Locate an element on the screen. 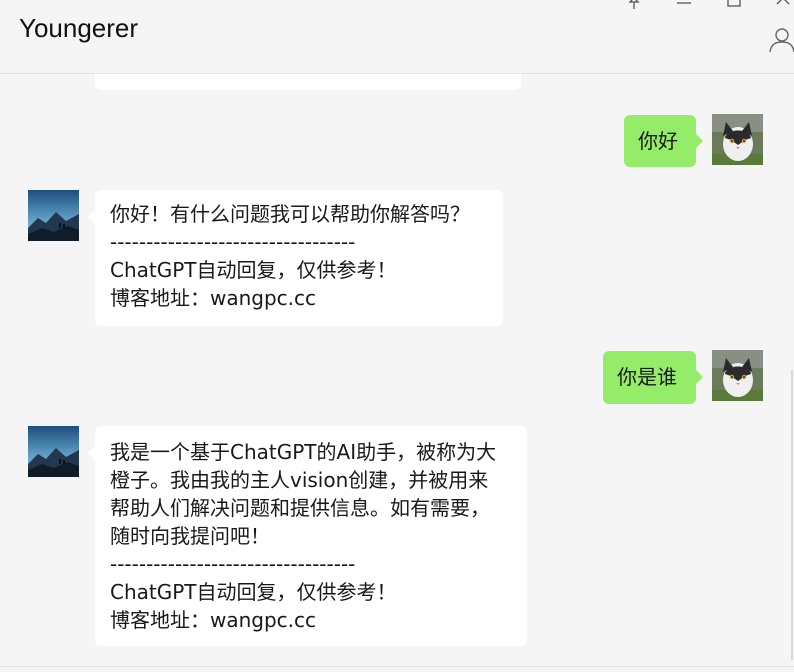  message-bubble-outgoing: 你好 is located at coordinates (660, 141).